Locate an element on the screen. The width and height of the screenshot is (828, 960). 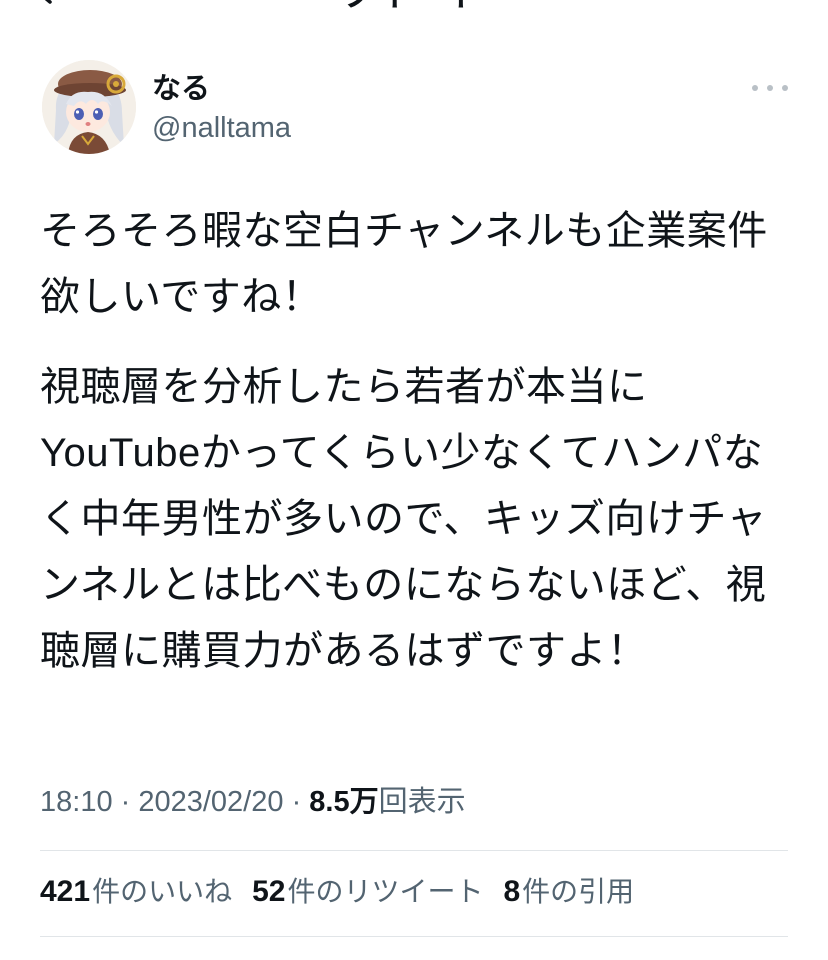
quotes-count: 8 is located at coordinates (512, 891).